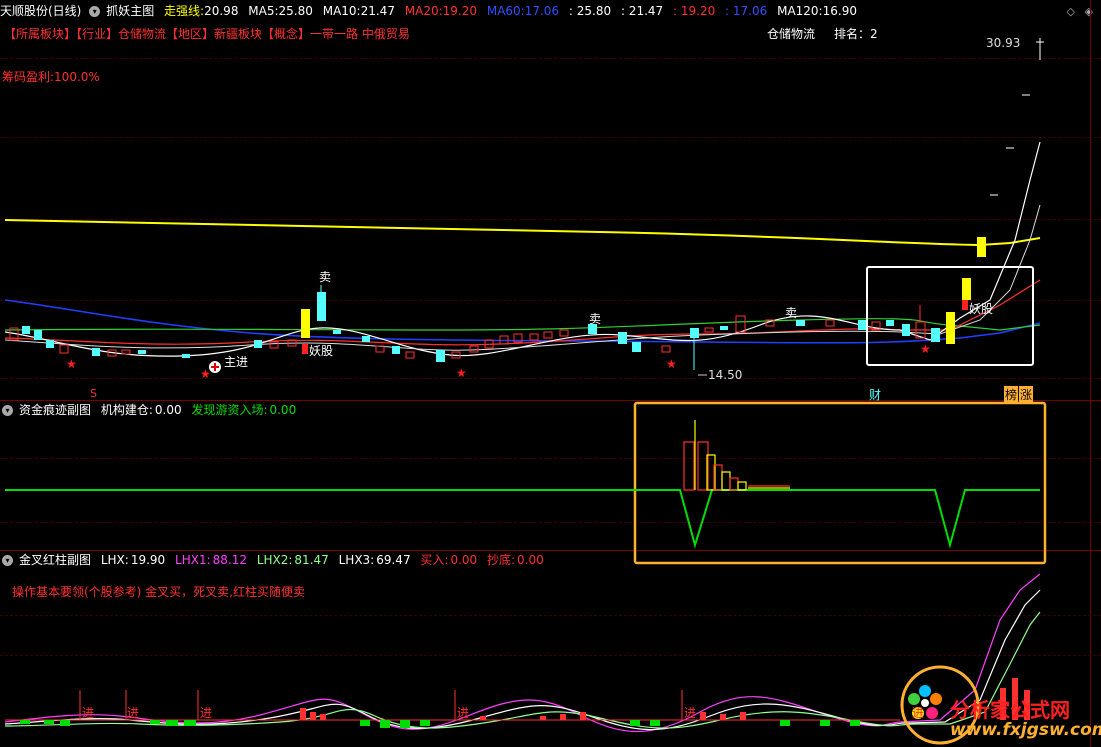  Describe the element at coordinates (356, 560) in the screenshot. I see `lhx3-label: LHX3:` at that location.